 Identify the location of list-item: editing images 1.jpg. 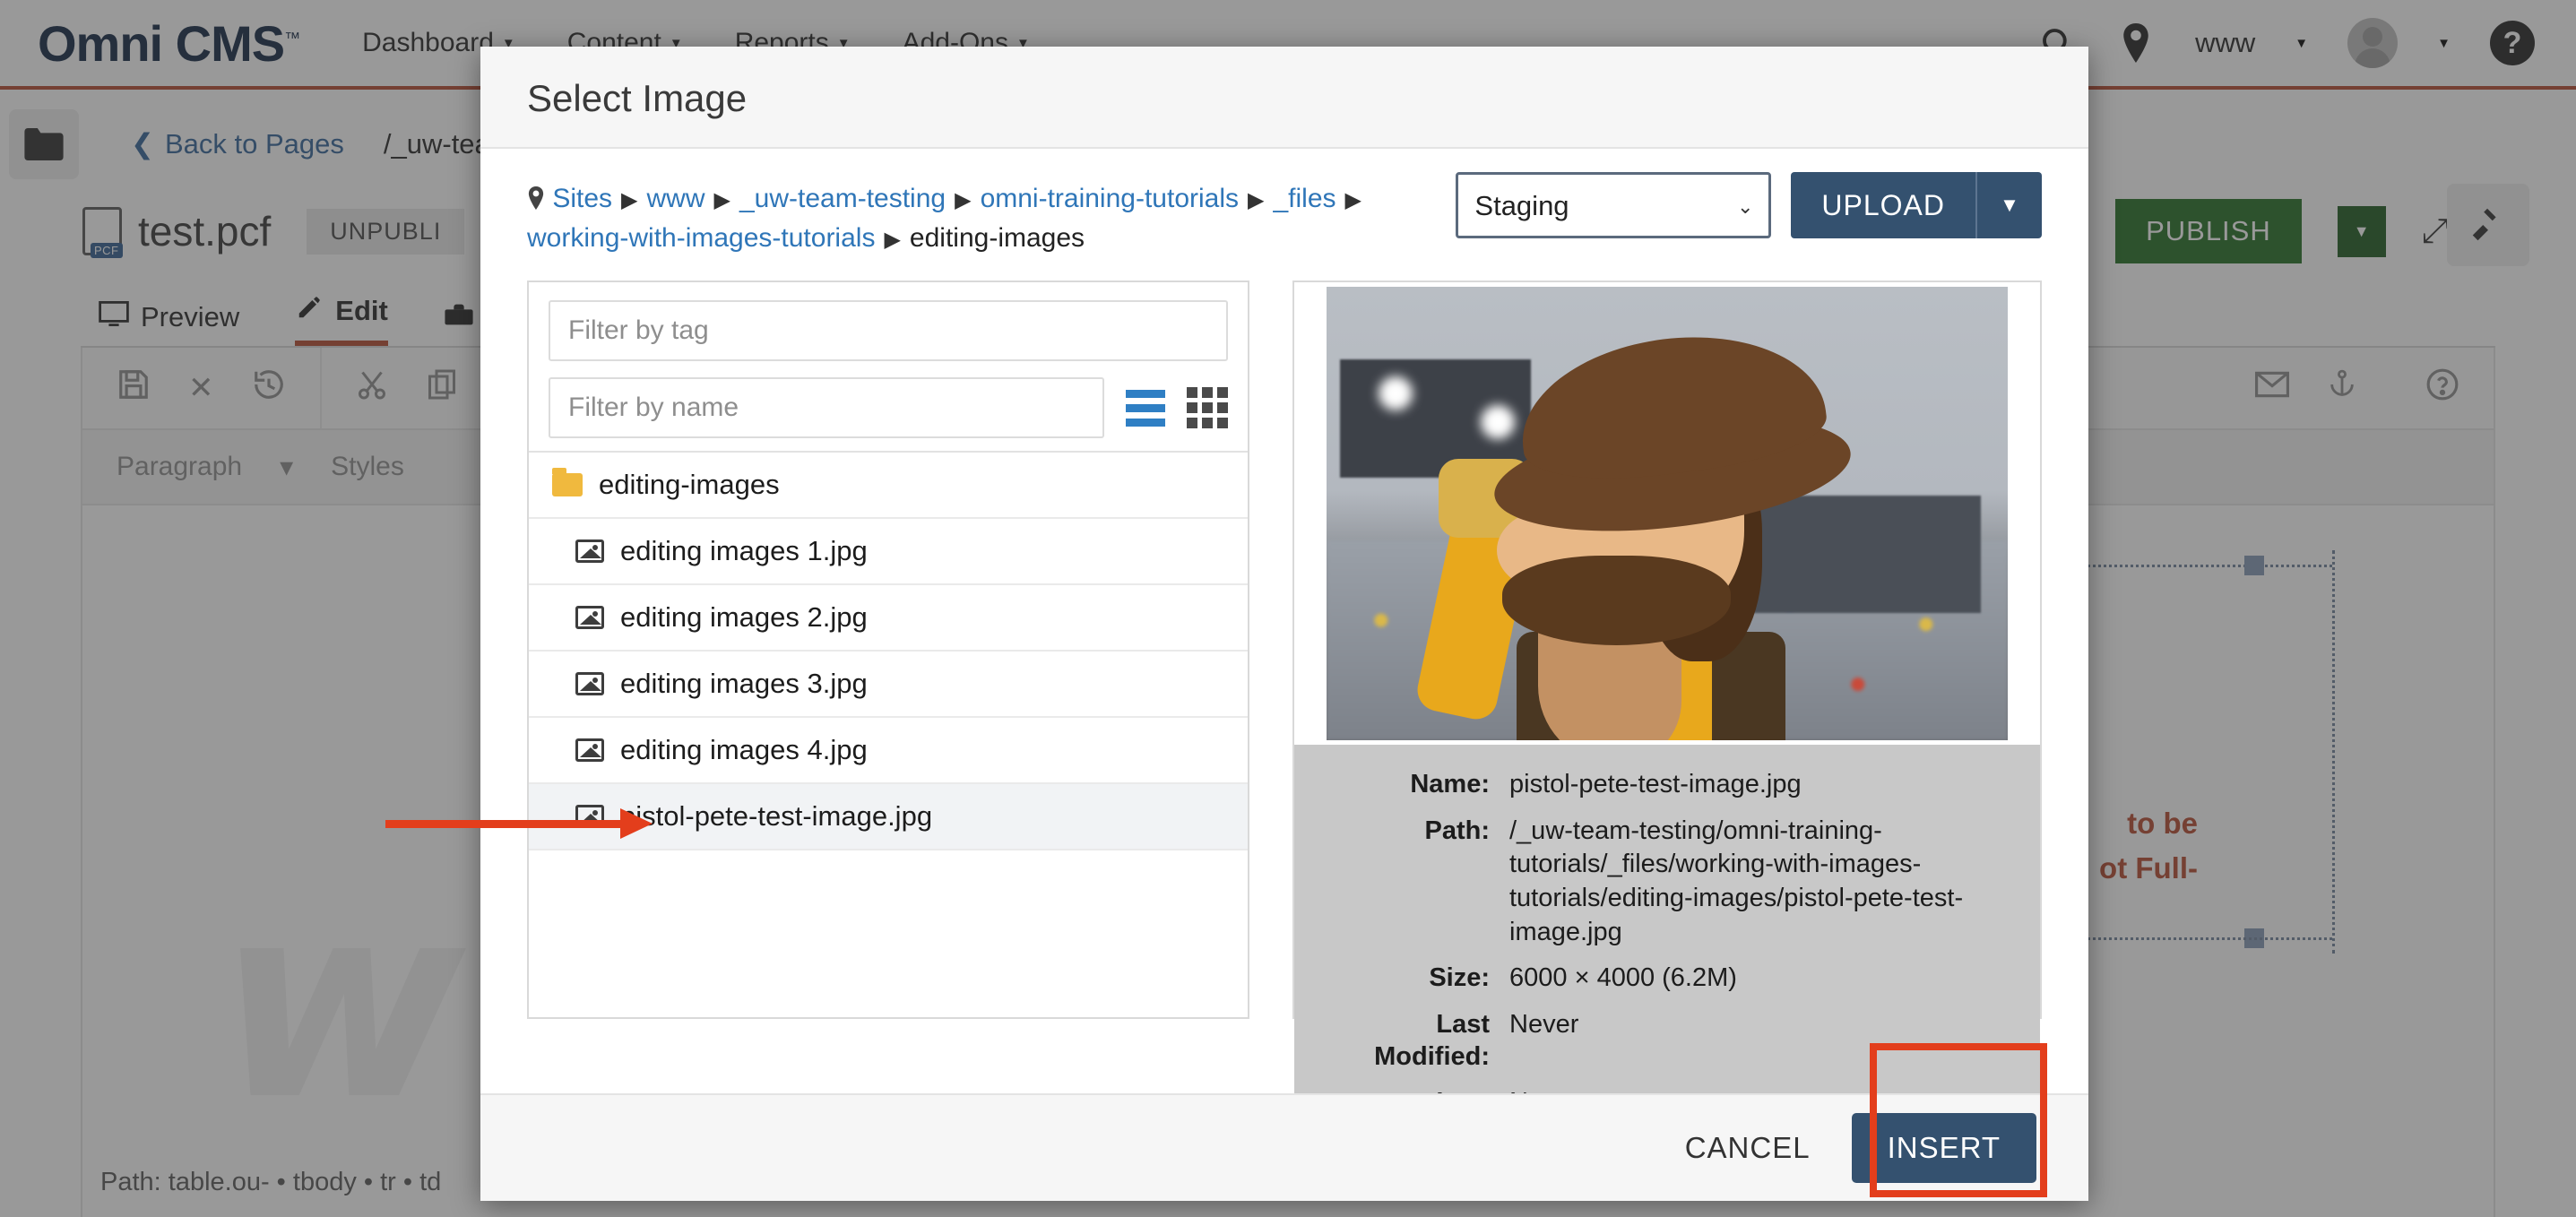
(888, 552).